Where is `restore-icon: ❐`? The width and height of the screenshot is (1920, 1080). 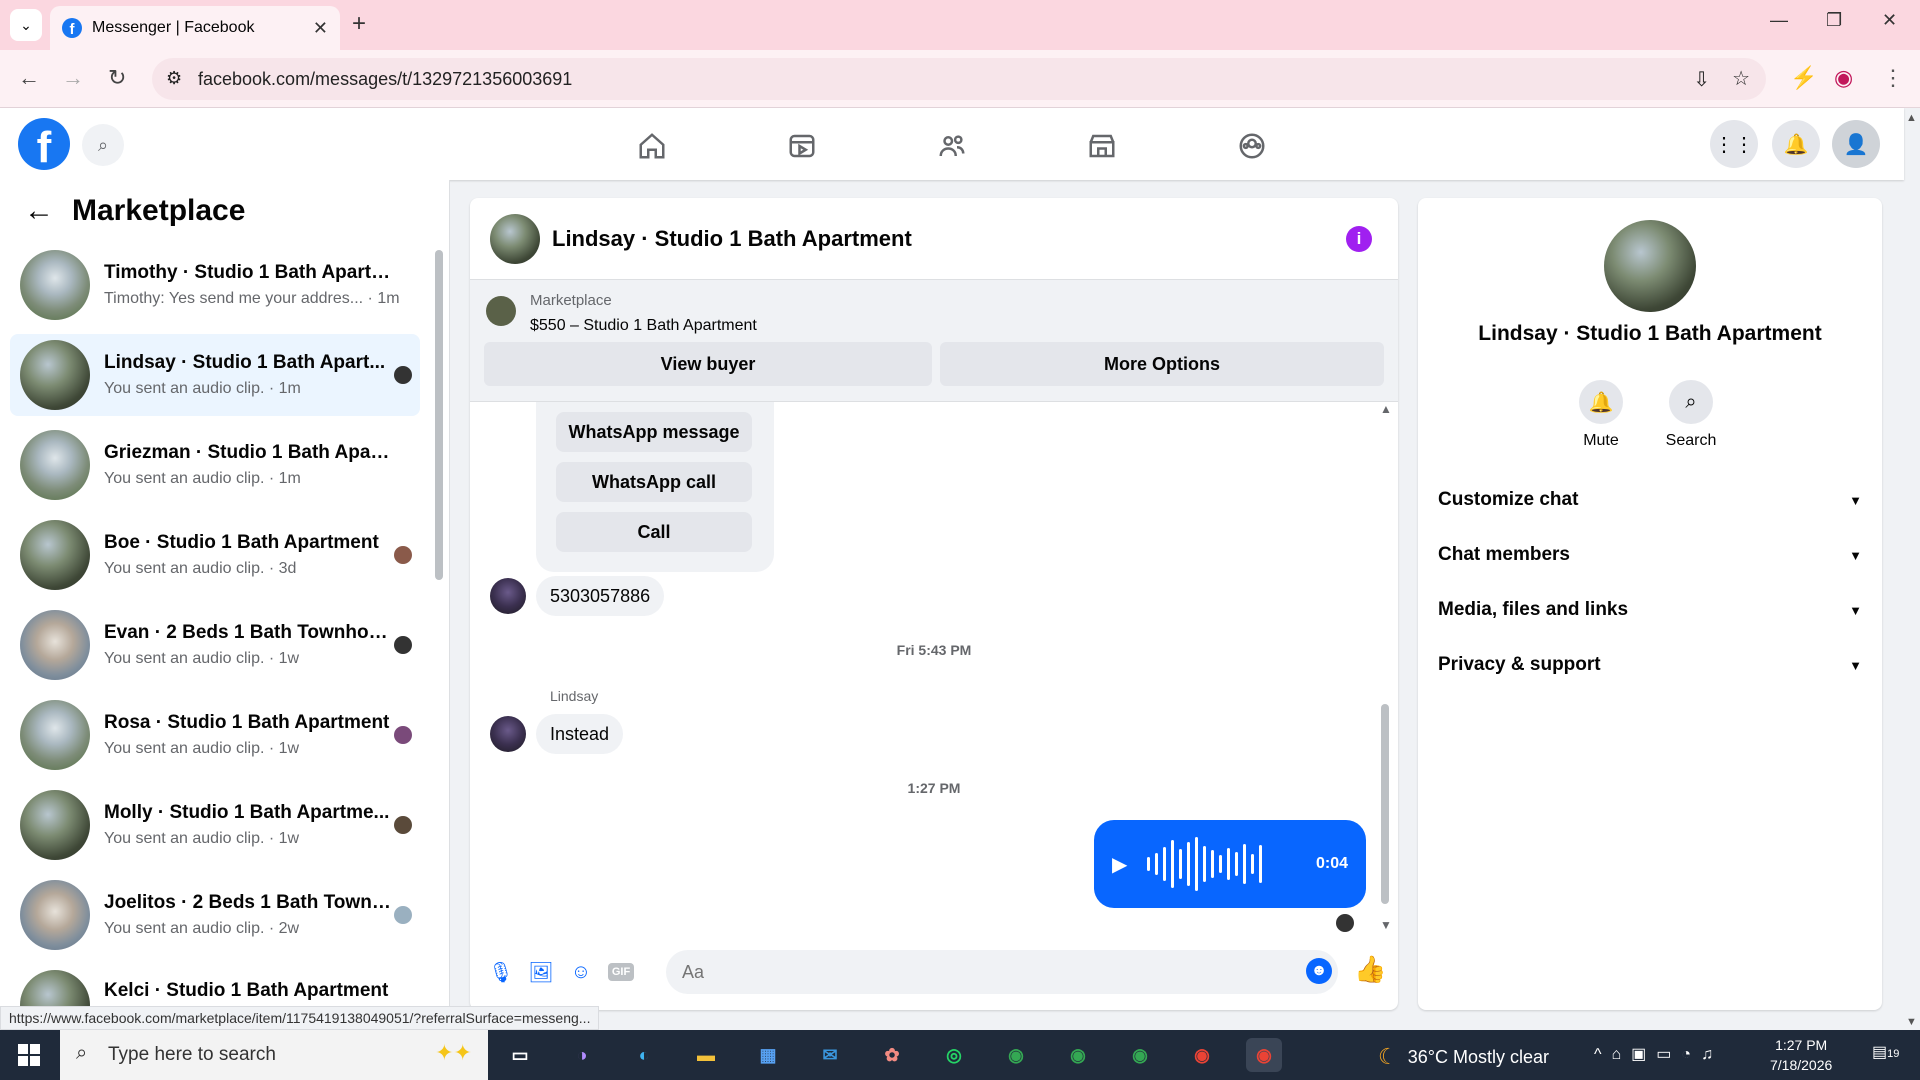
restore-icon: ❐ is located at coordinates (1834, 20).